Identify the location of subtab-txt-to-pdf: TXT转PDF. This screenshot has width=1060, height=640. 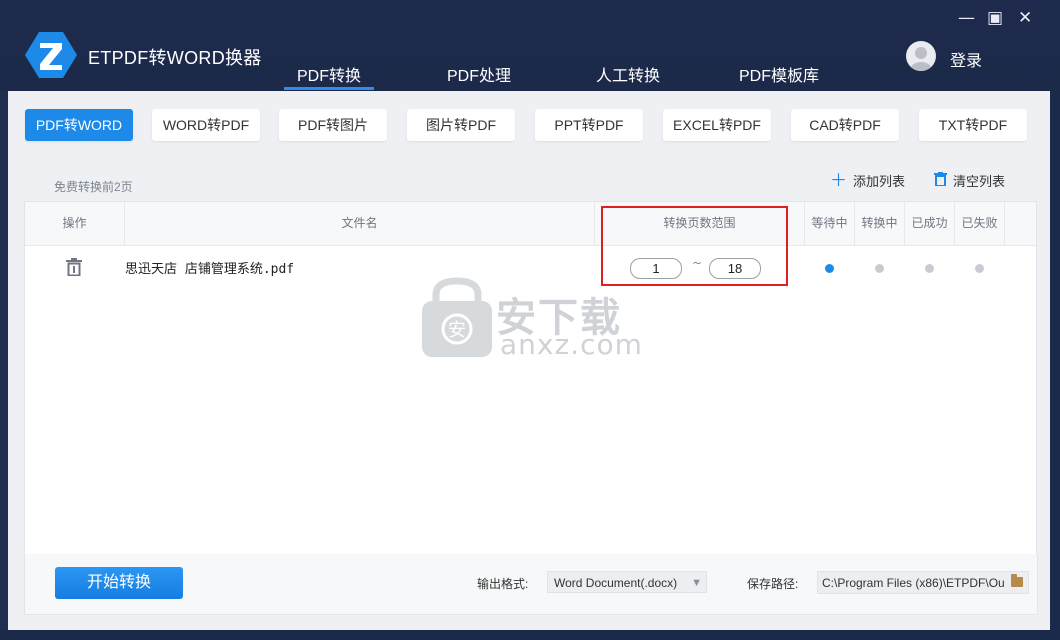
(973, 125).